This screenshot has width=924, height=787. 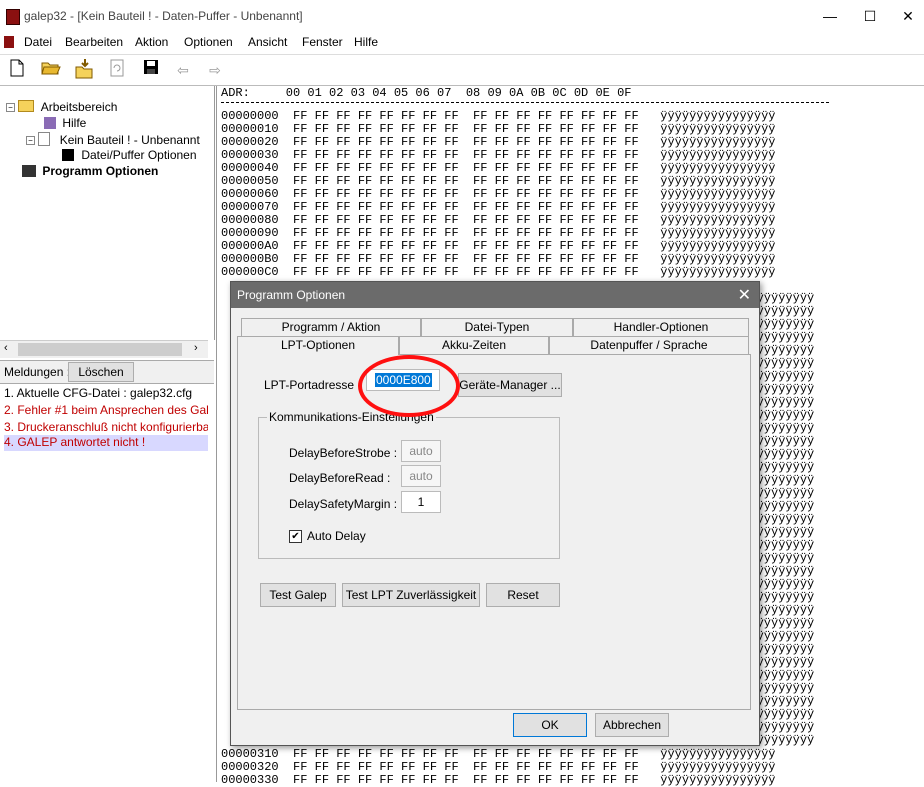 What do you see at coordinates (744, 295) in the screenshot?
I see `dialog-close-icon: ✕` at bounding box center [744, 295].